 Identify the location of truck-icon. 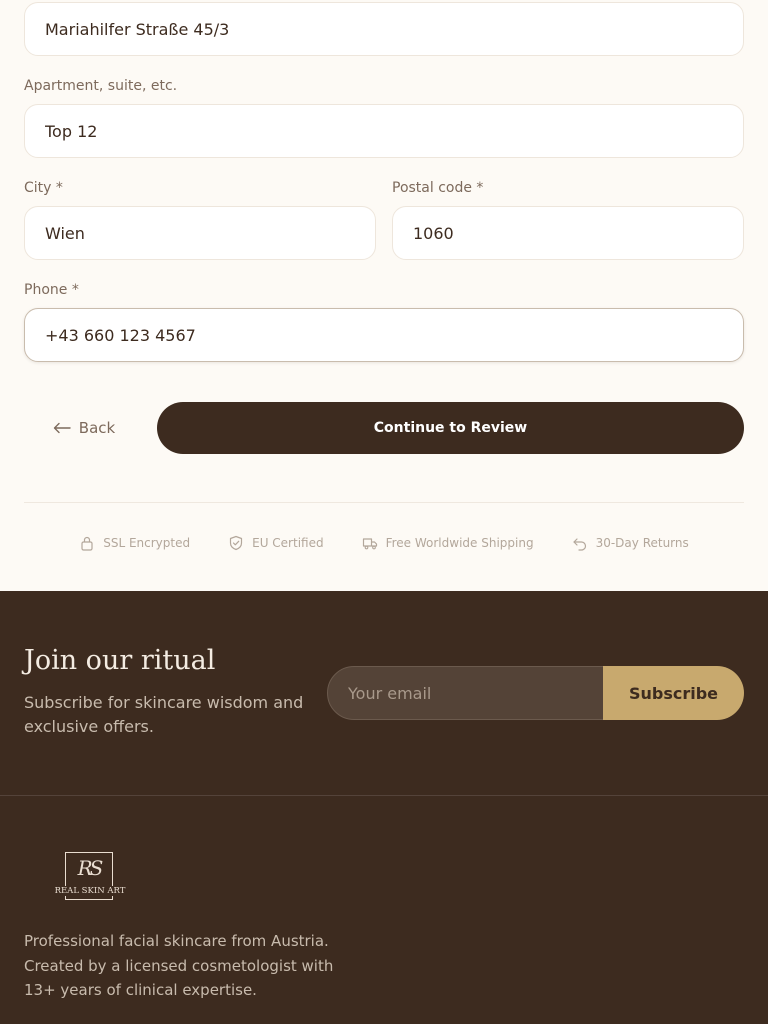
(369, 544).